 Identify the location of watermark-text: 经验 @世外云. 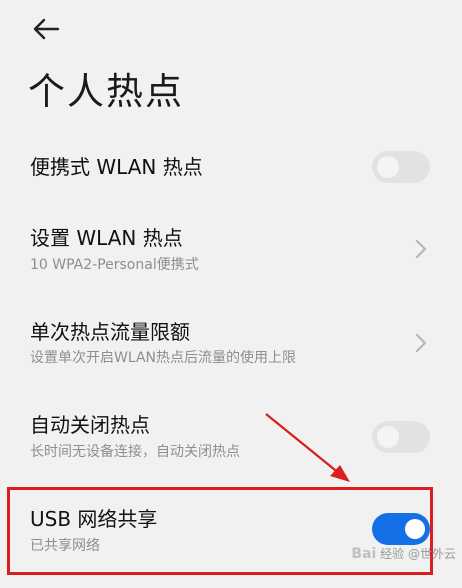
(418, 554).